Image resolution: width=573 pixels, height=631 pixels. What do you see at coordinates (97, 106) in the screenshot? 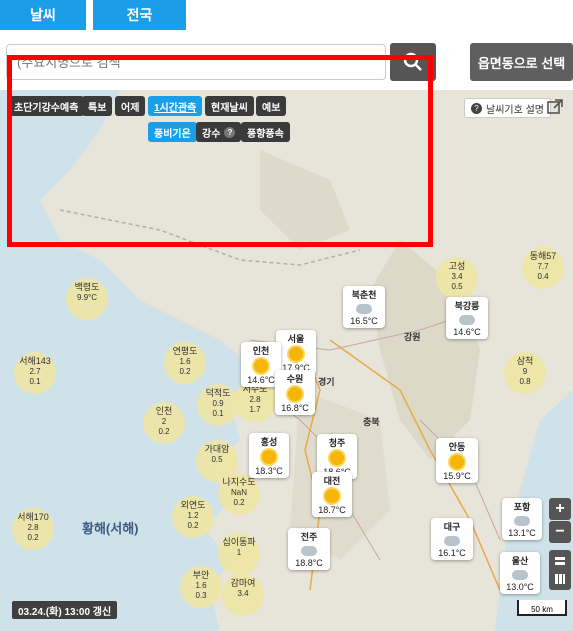
I see `filter-warnings: 특보` at bounding box center [97, 106].